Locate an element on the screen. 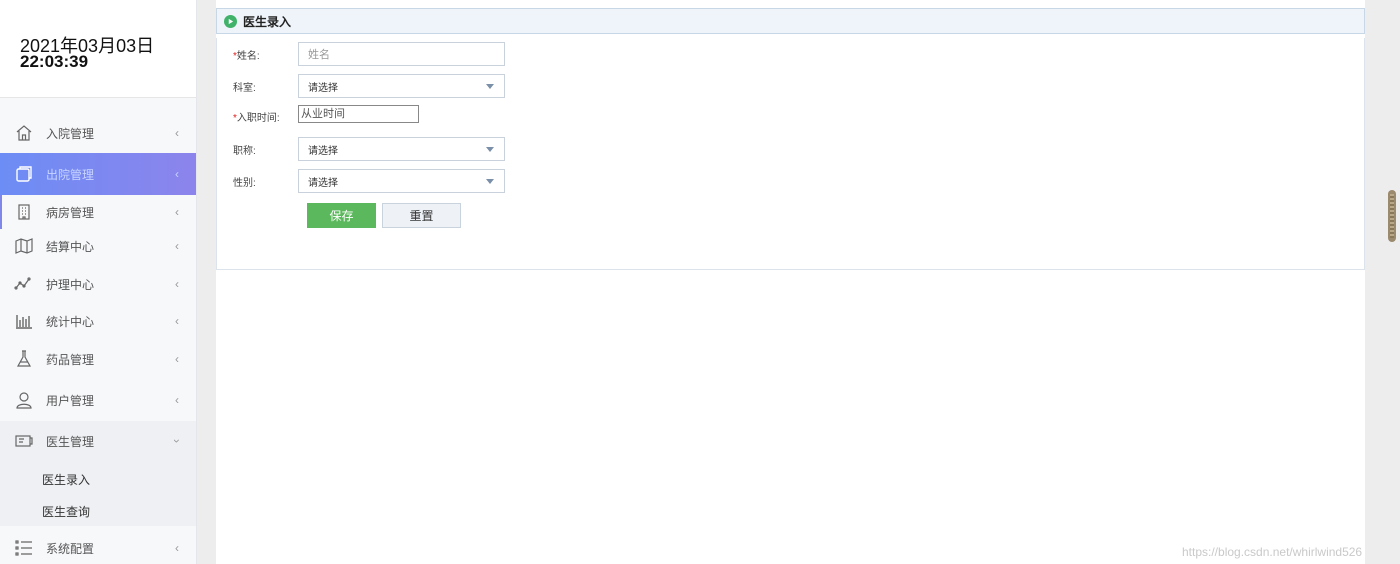  form-row-hire-date: *入职时间: is located at coordinates (265, 116).